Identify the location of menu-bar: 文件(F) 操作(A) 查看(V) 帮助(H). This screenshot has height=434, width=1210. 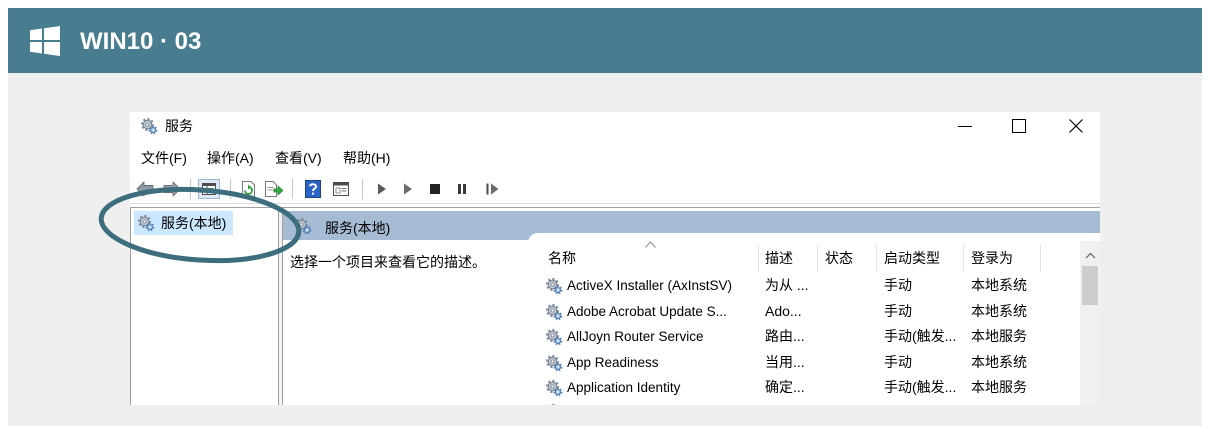
(615, 158).